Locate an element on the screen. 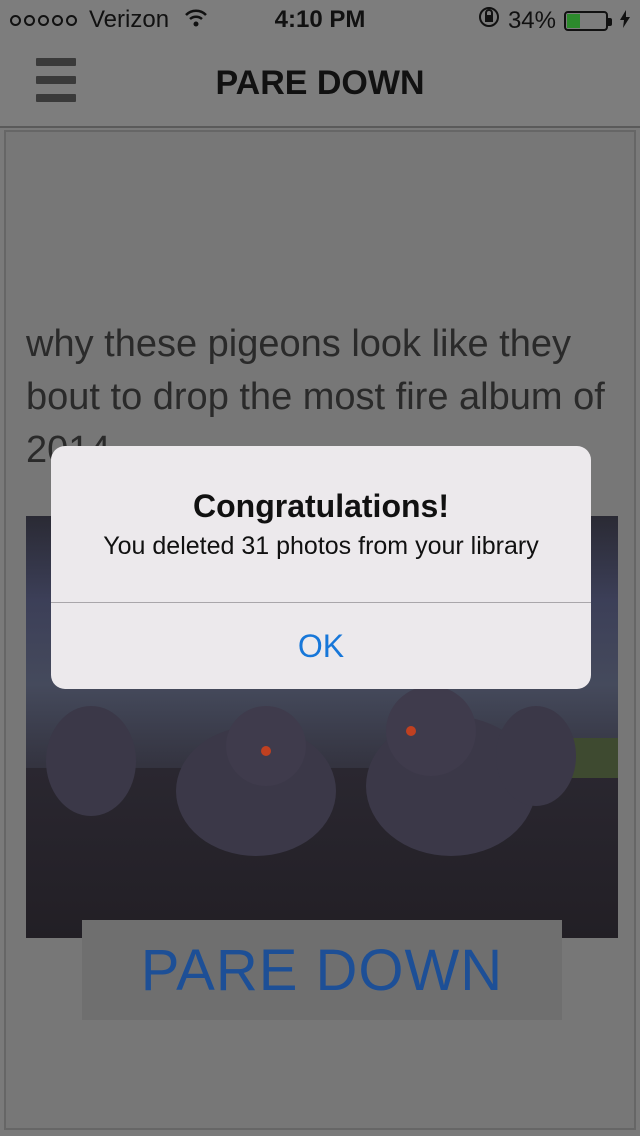 The image size is (640, 1136). alert-message: You deleted 31 photos from your library is located at coordinates (321, 546).